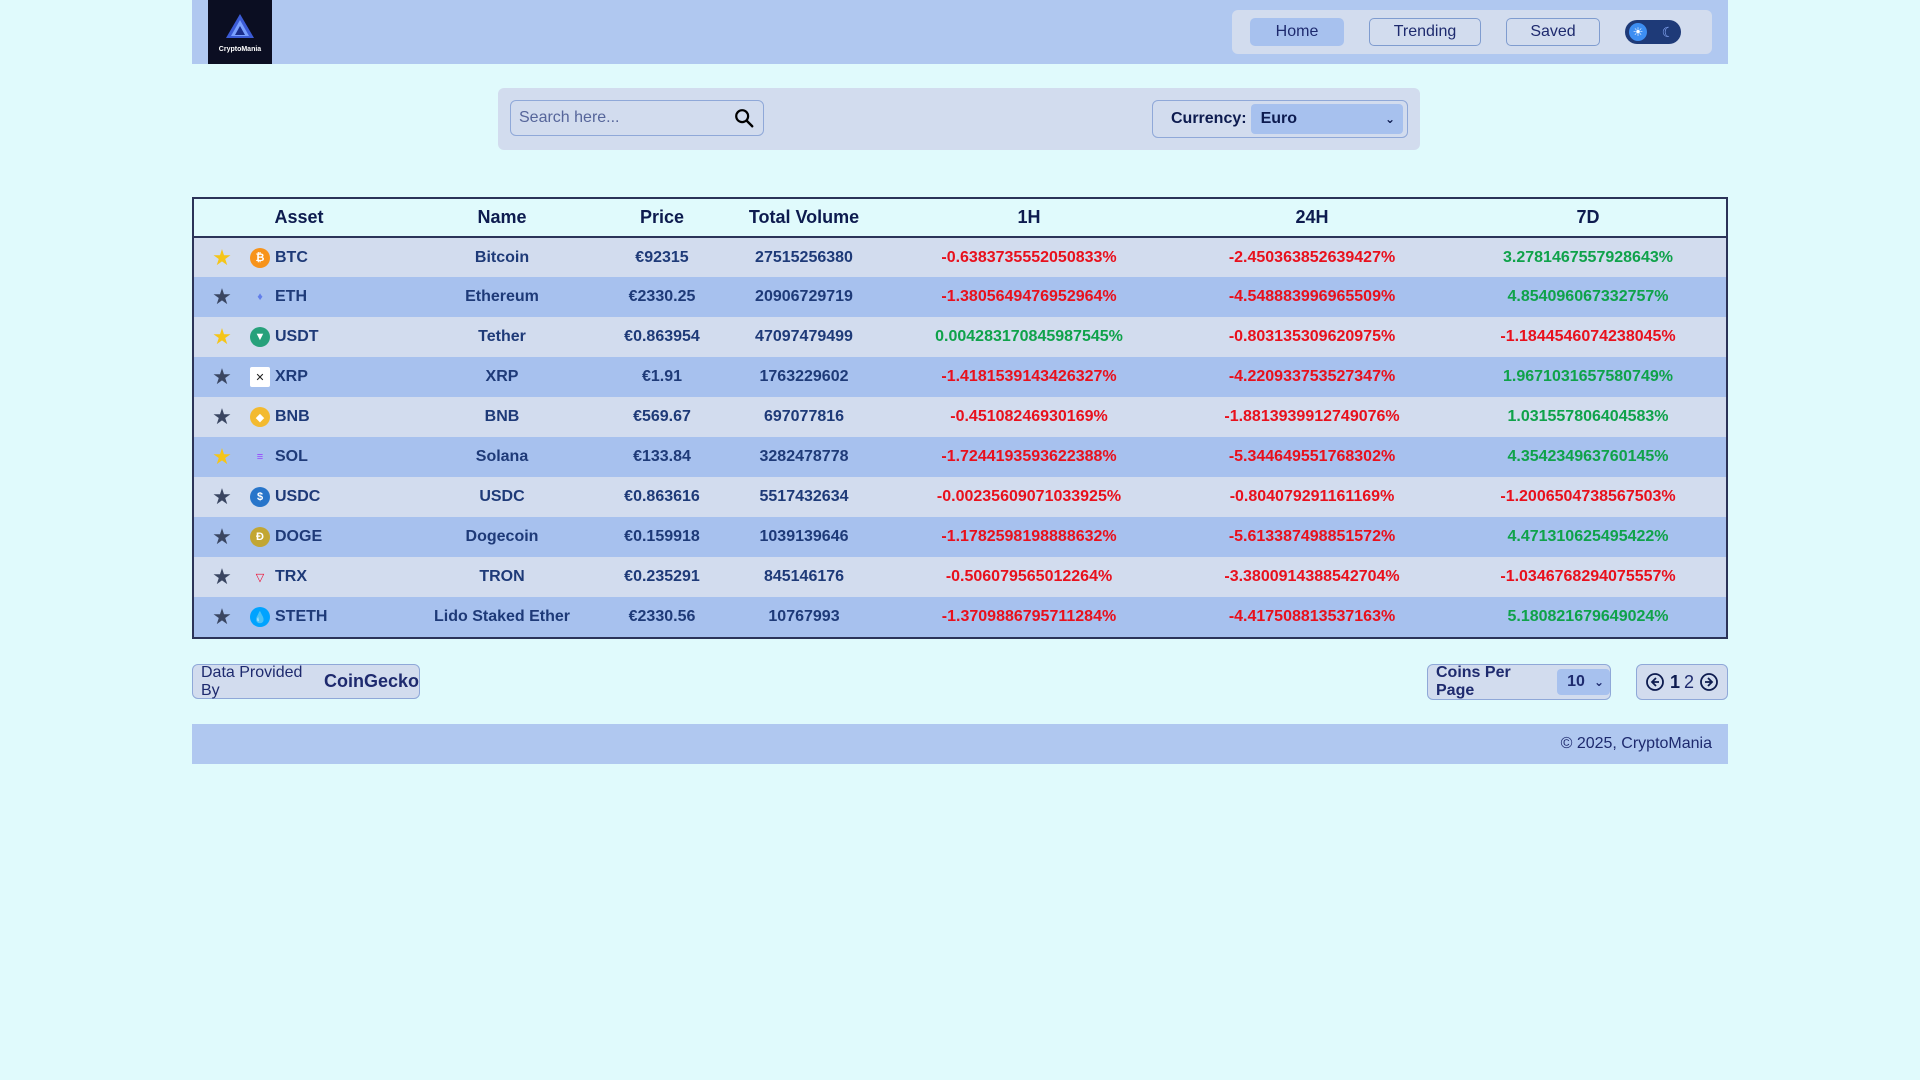 The width and height of the screenshot is (1920, 1080). Describe the element at coordinates (291, 456) in the screenshot. I see `asset-symbol: SOL` at that location.